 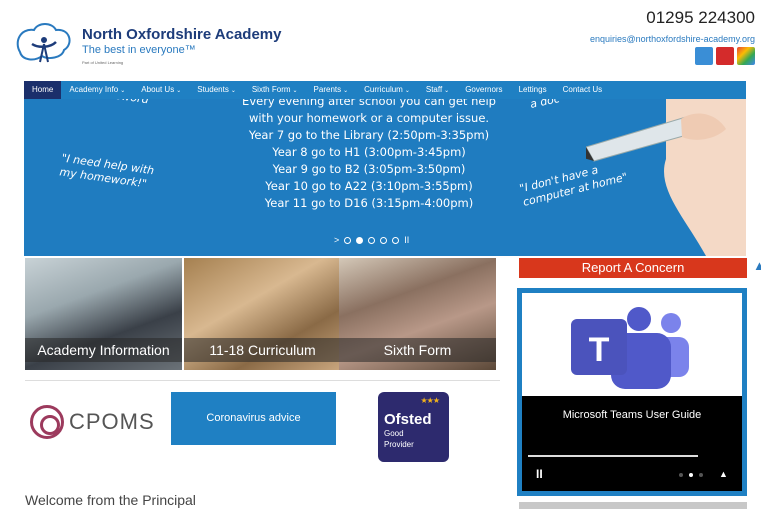 What do you see at coordinates (437, 90) in the screenshot?
I see `nav-item-staff: Staff ⌄` at bounding box center [437, 90].